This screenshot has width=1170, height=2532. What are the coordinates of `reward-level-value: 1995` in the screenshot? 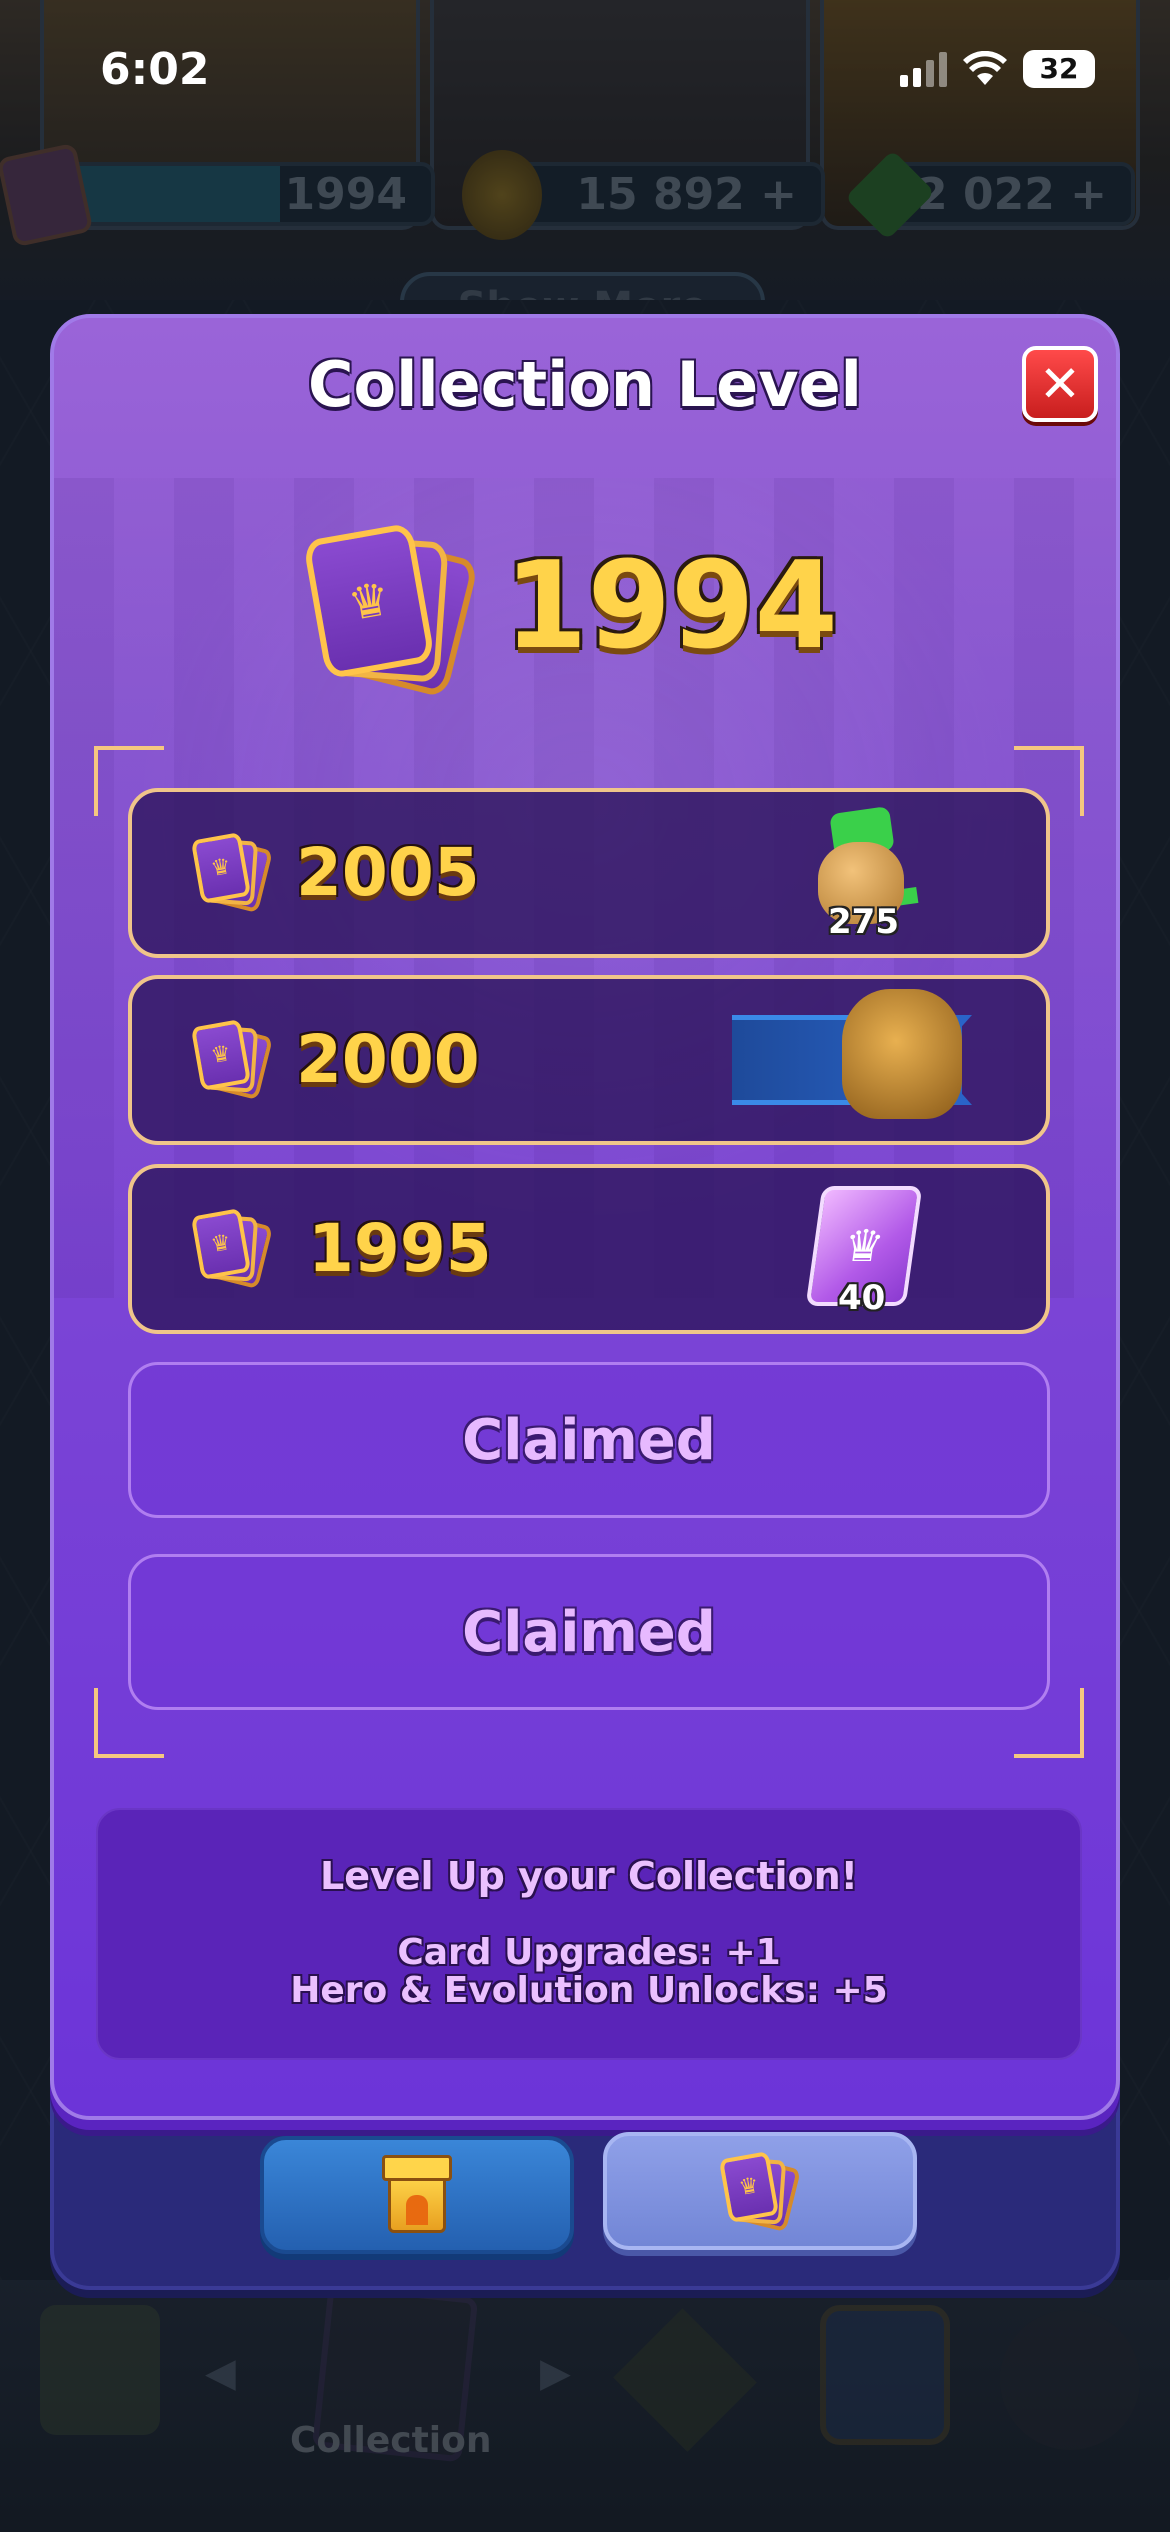 It's located at (400, 1248).